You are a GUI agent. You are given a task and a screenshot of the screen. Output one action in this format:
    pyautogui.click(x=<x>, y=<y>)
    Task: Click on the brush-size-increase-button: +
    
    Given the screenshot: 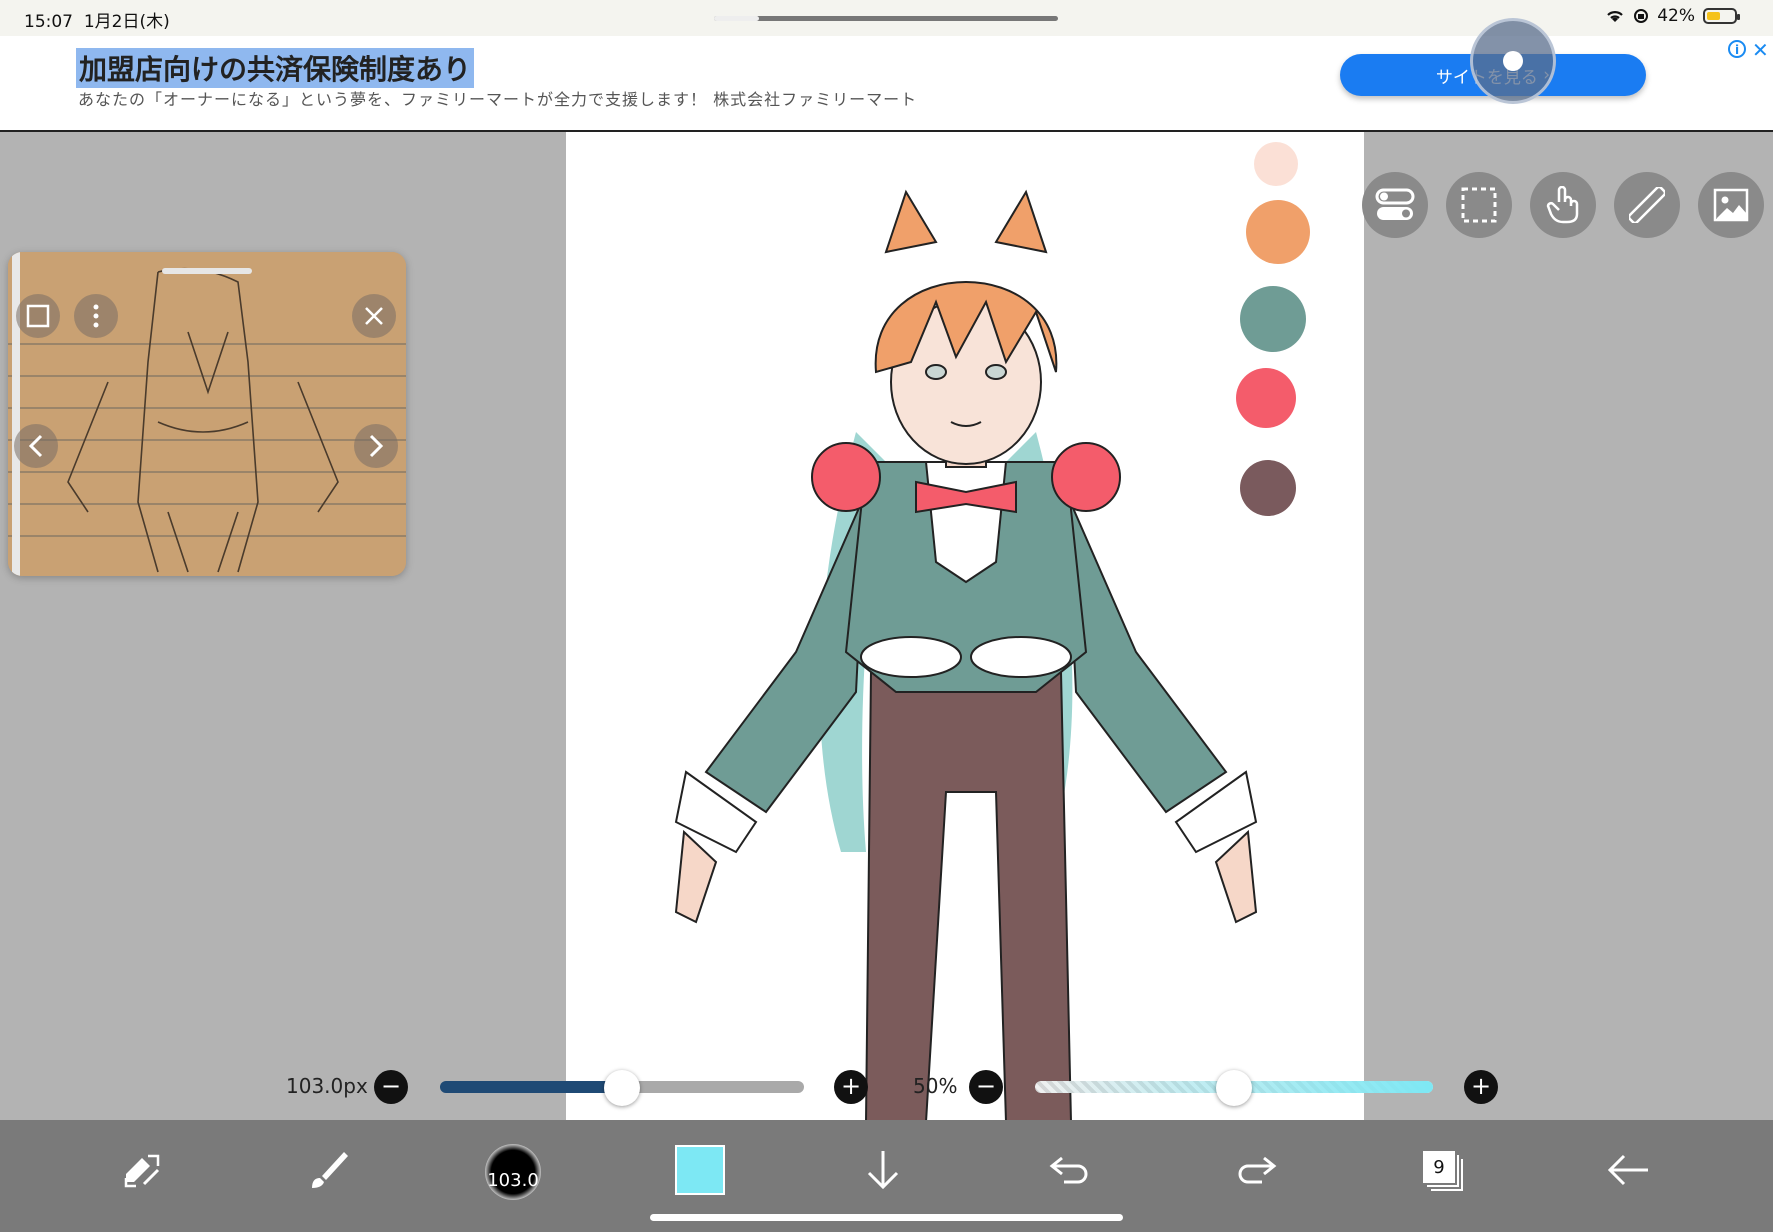 What is the action you would take?
    pyautogui.click(x=851, y=1087)
    